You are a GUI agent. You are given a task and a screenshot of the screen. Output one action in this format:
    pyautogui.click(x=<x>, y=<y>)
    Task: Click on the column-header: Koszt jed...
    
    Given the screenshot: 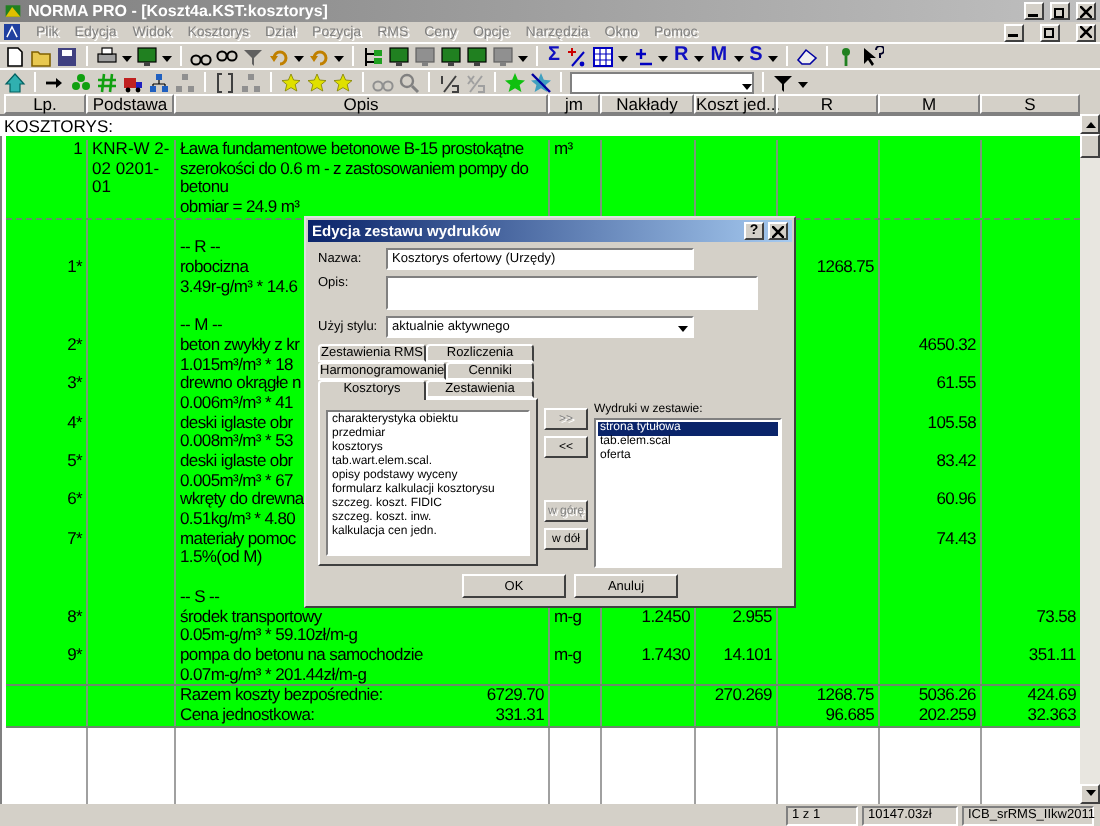 What is the action you would take?
    pyautogui.click(x=735, y=104)
    